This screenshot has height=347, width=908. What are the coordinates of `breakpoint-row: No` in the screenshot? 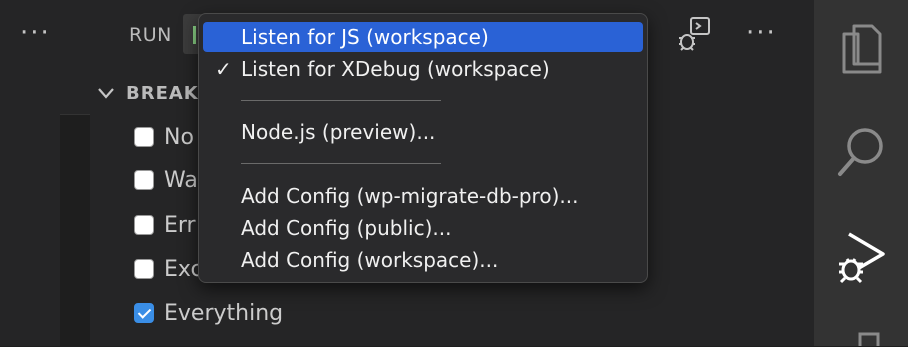 It's located at (164, 137).